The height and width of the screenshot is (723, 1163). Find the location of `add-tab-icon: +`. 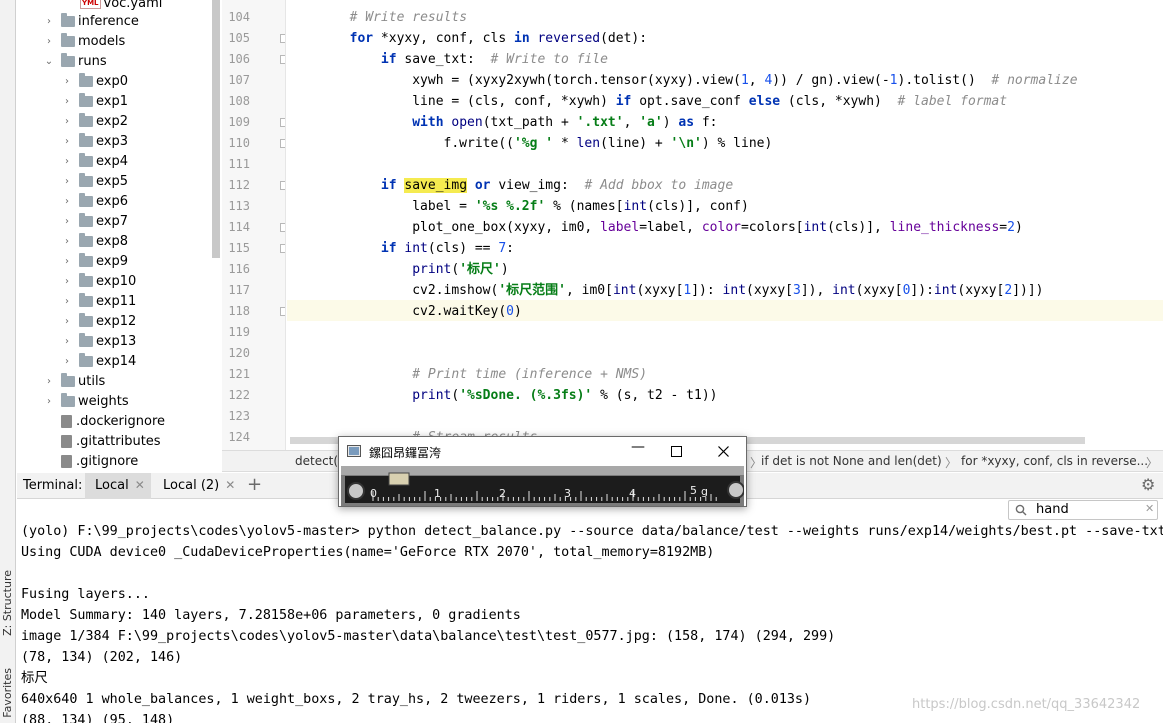

add-tab-icon: + is located at coordinates (254, 484).